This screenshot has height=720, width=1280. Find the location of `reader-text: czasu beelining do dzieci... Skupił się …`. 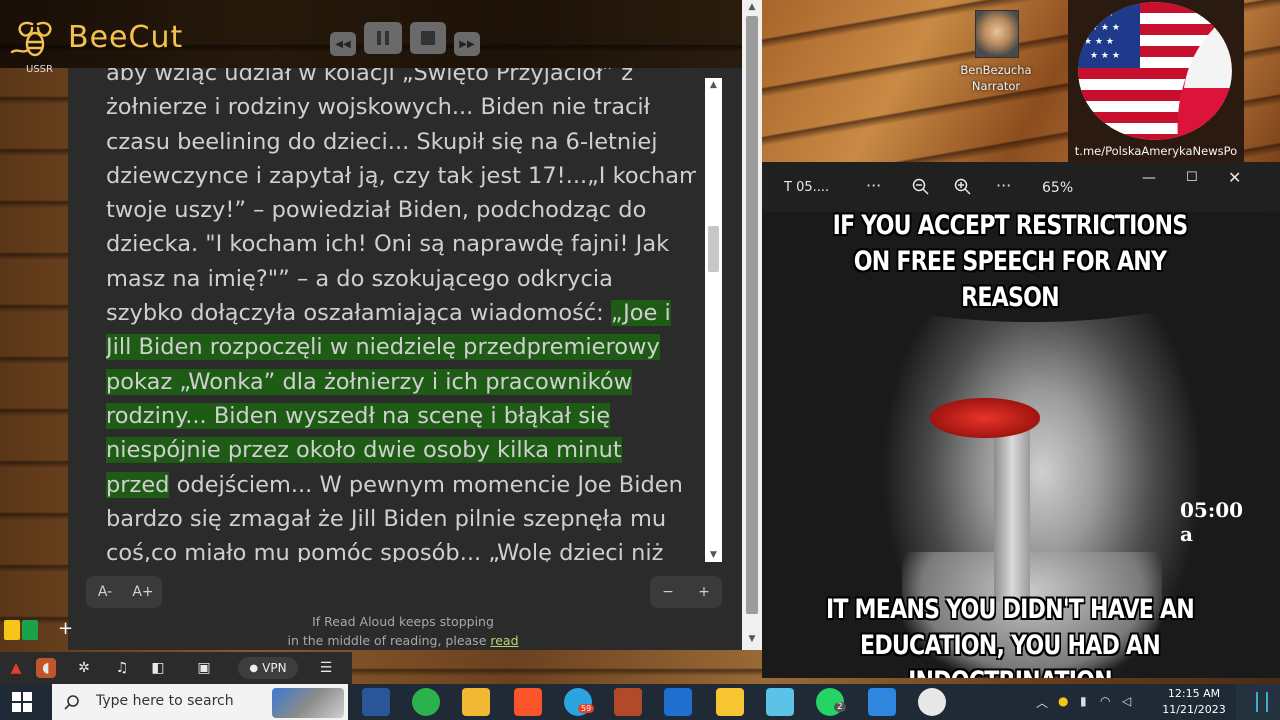

reader-text: czasu beelining do dzieci... Skupił się … is located at coordinates (382, 141).